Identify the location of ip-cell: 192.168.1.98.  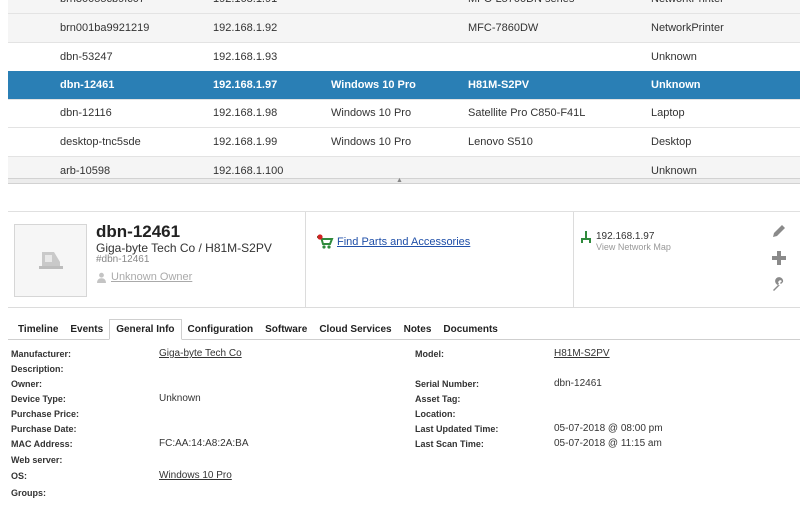
(245, 113).